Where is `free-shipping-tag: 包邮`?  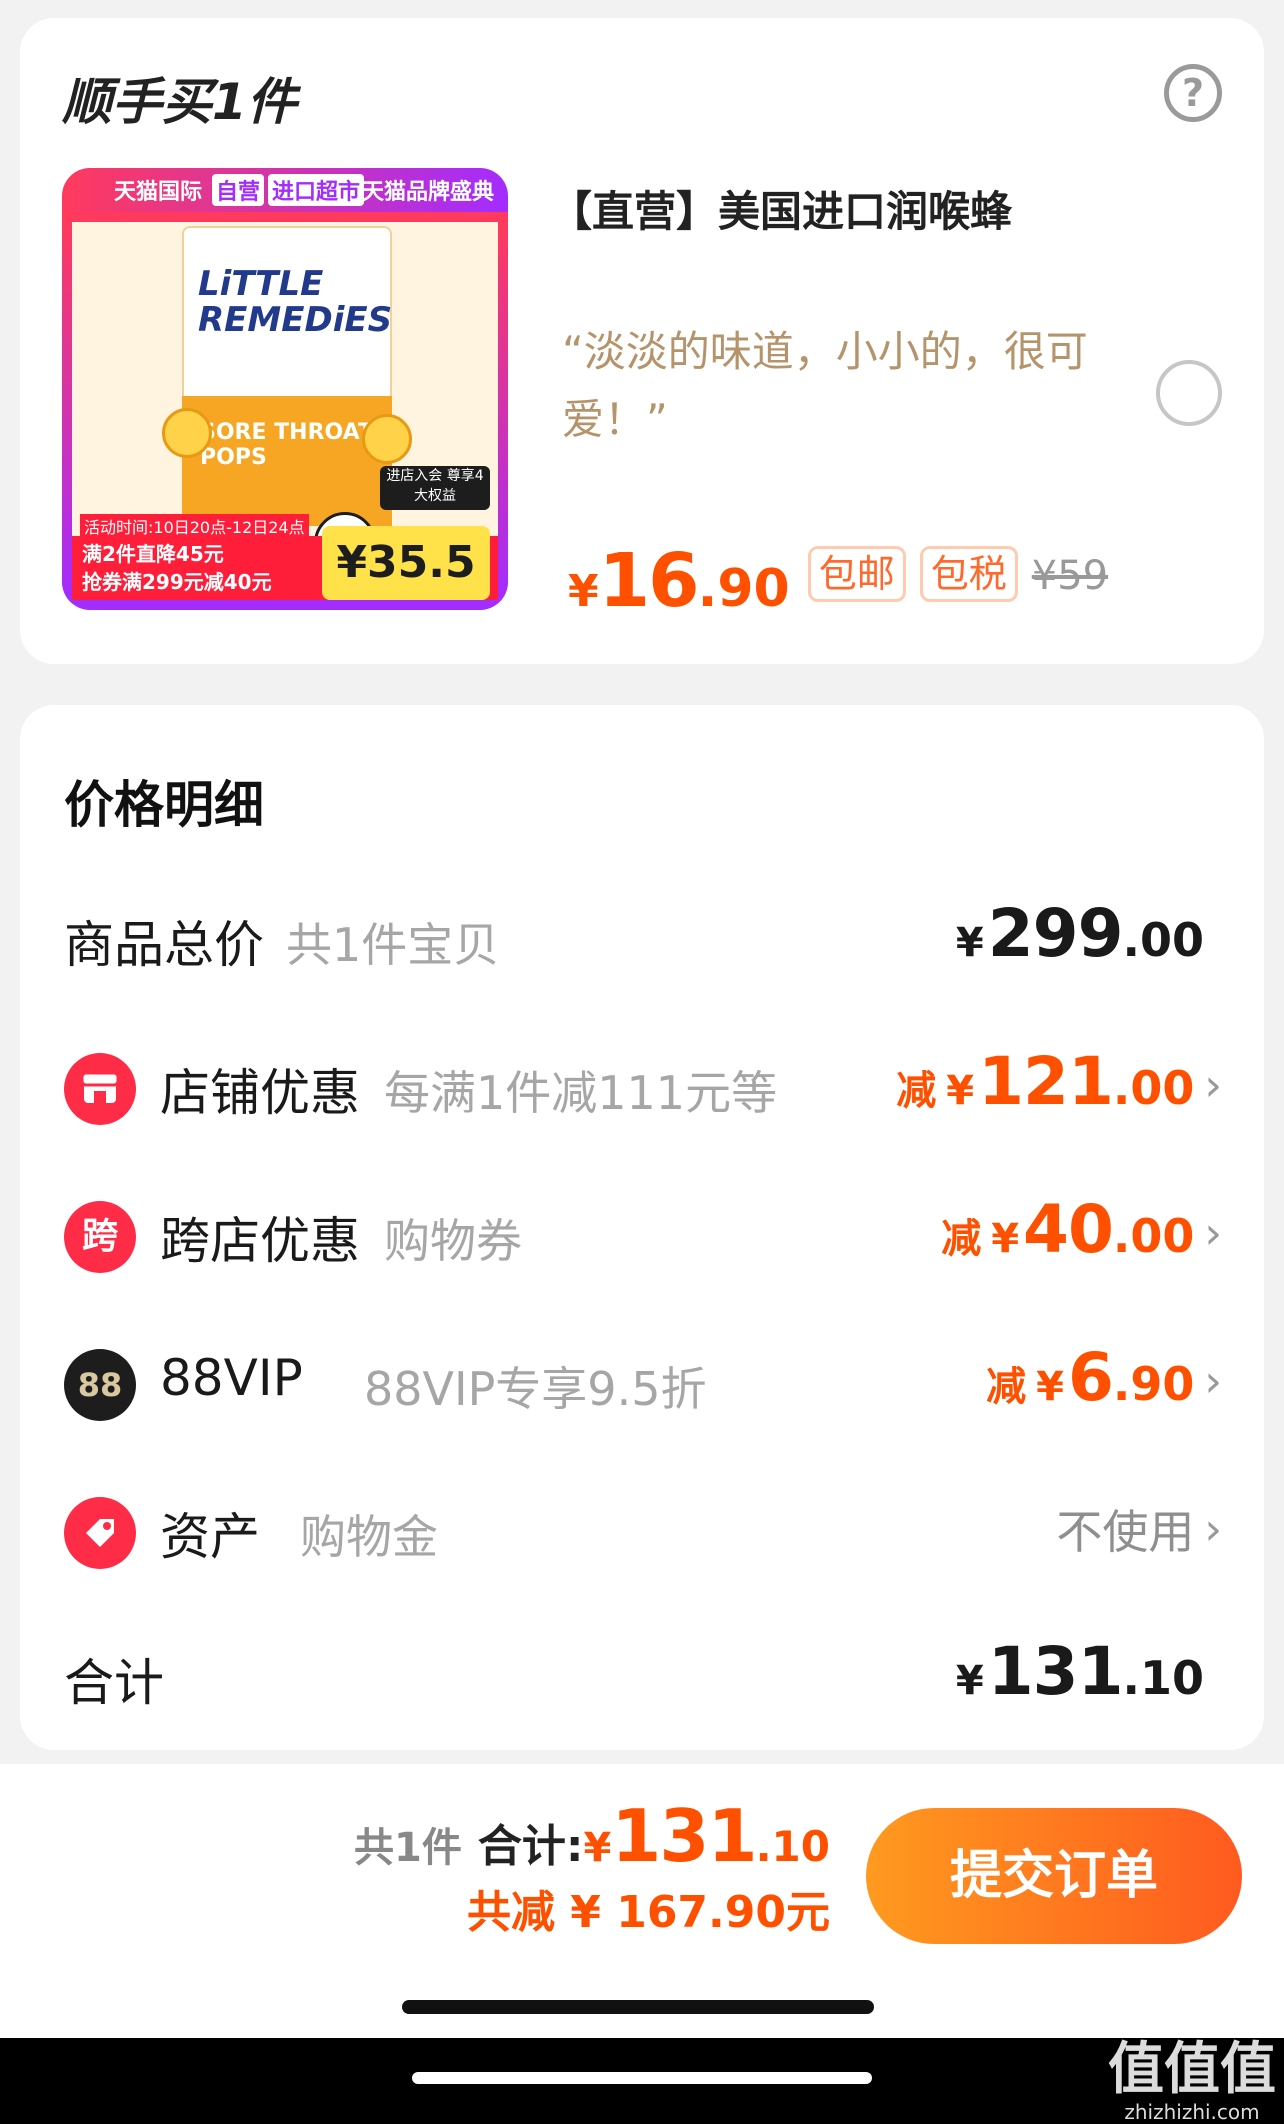
free-shipping-tag: 包邮 is located at coordinates (856, 574).